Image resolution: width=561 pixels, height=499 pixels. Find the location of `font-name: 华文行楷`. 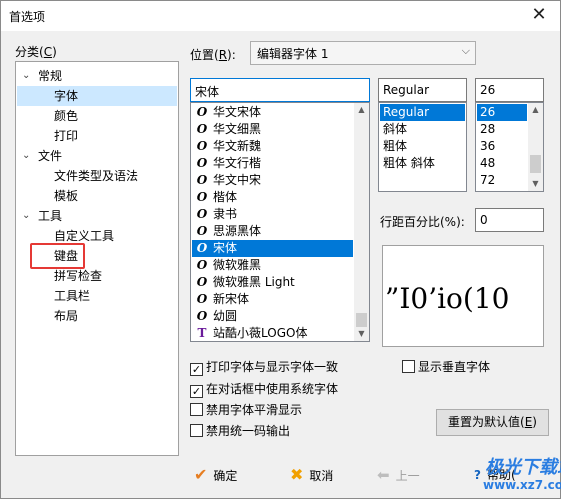

font-name: 华文行楷 is located at coordinates (237, 163).